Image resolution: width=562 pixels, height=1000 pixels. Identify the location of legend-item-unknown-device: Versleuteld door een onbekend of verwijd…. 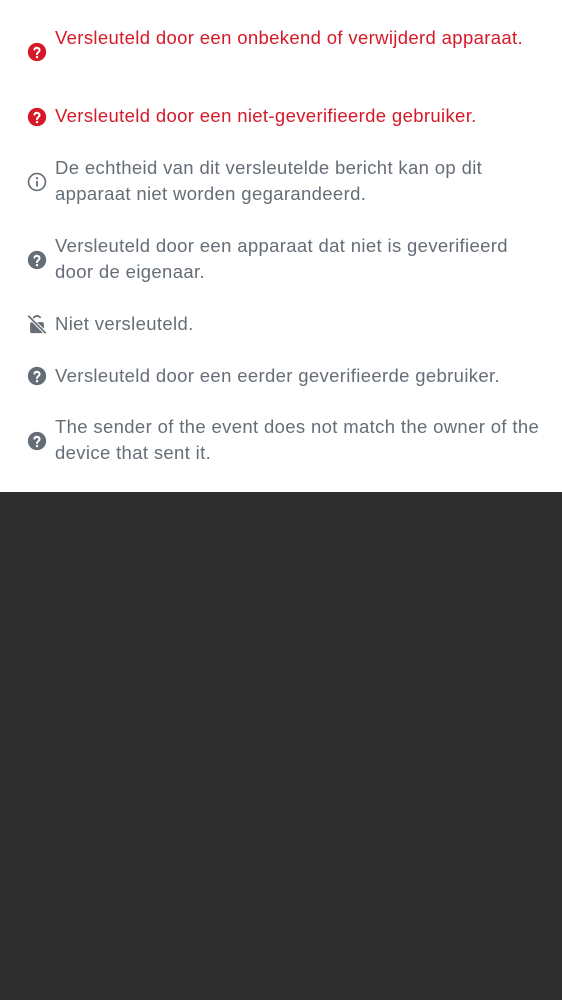
(281, 51).